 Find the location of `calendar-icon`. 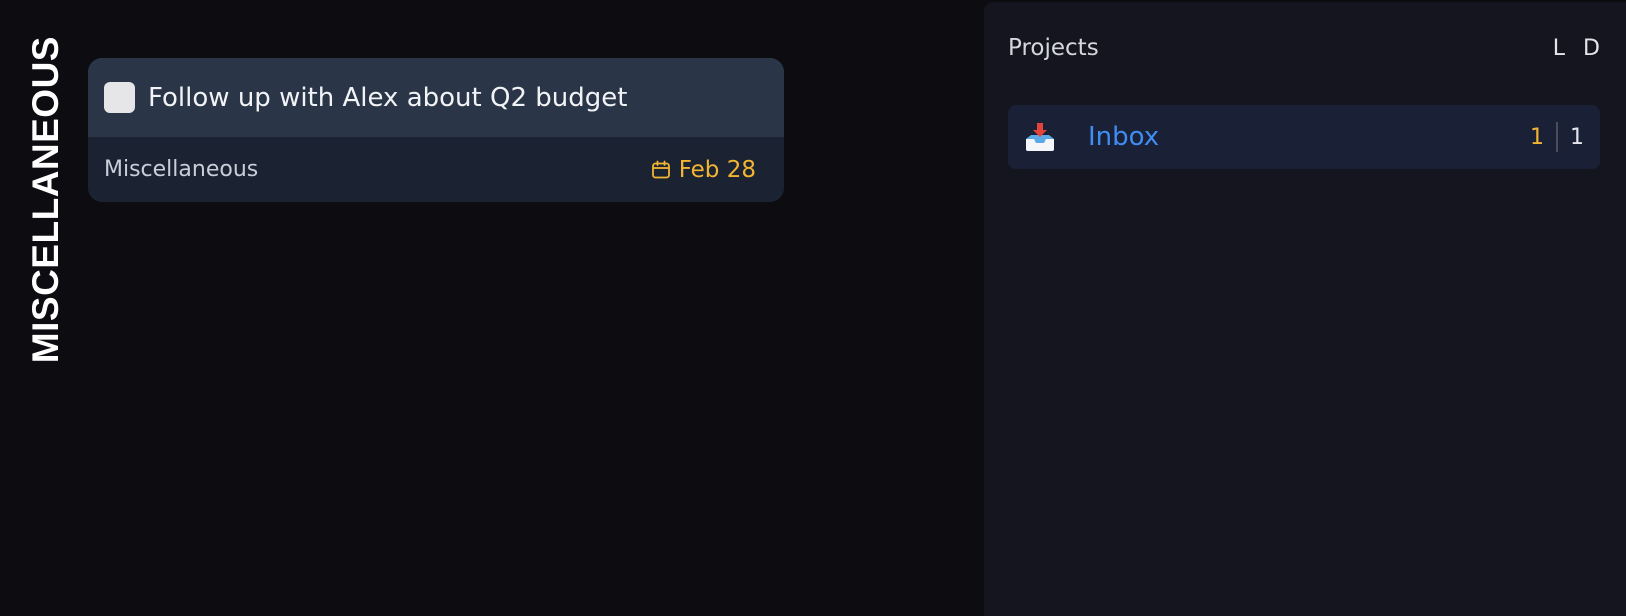

calendar-icon is located at coordinates (660, 169).